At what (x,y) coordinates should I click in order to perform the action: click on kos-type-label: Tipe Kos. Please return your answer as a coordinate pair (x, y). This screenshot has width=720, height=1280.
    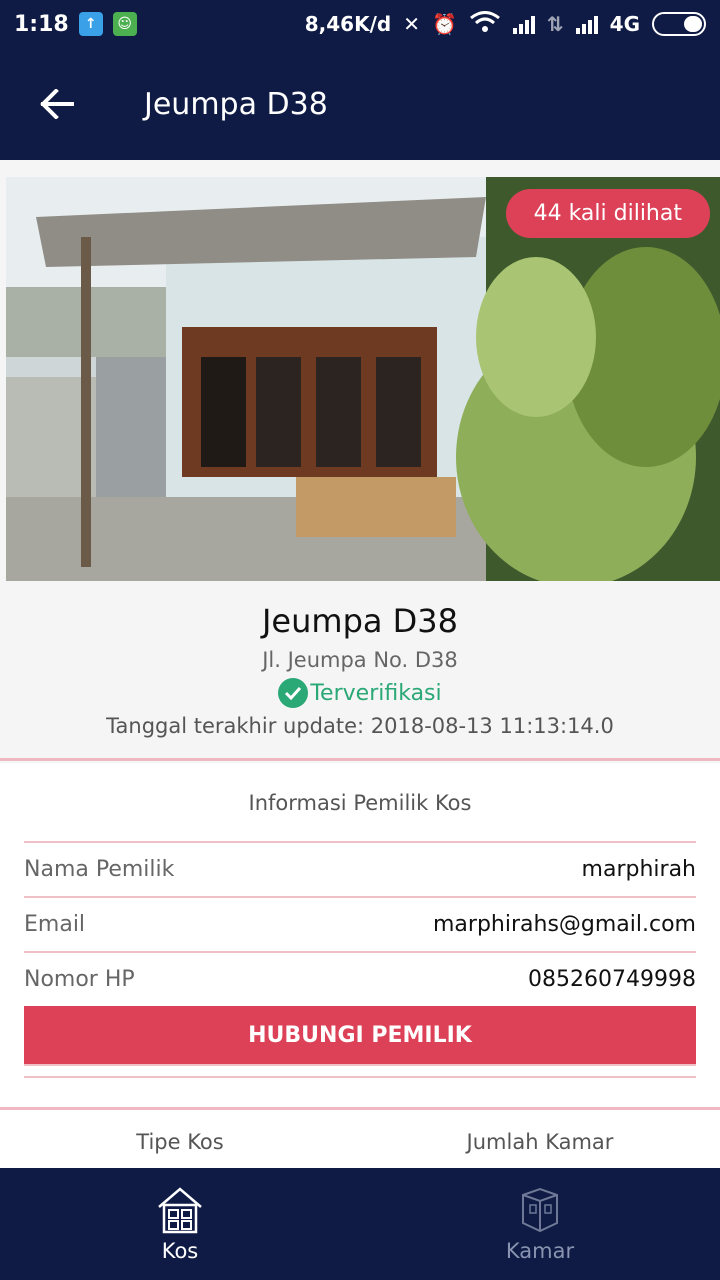
    Looking at the image, I should click on (180, 1142).